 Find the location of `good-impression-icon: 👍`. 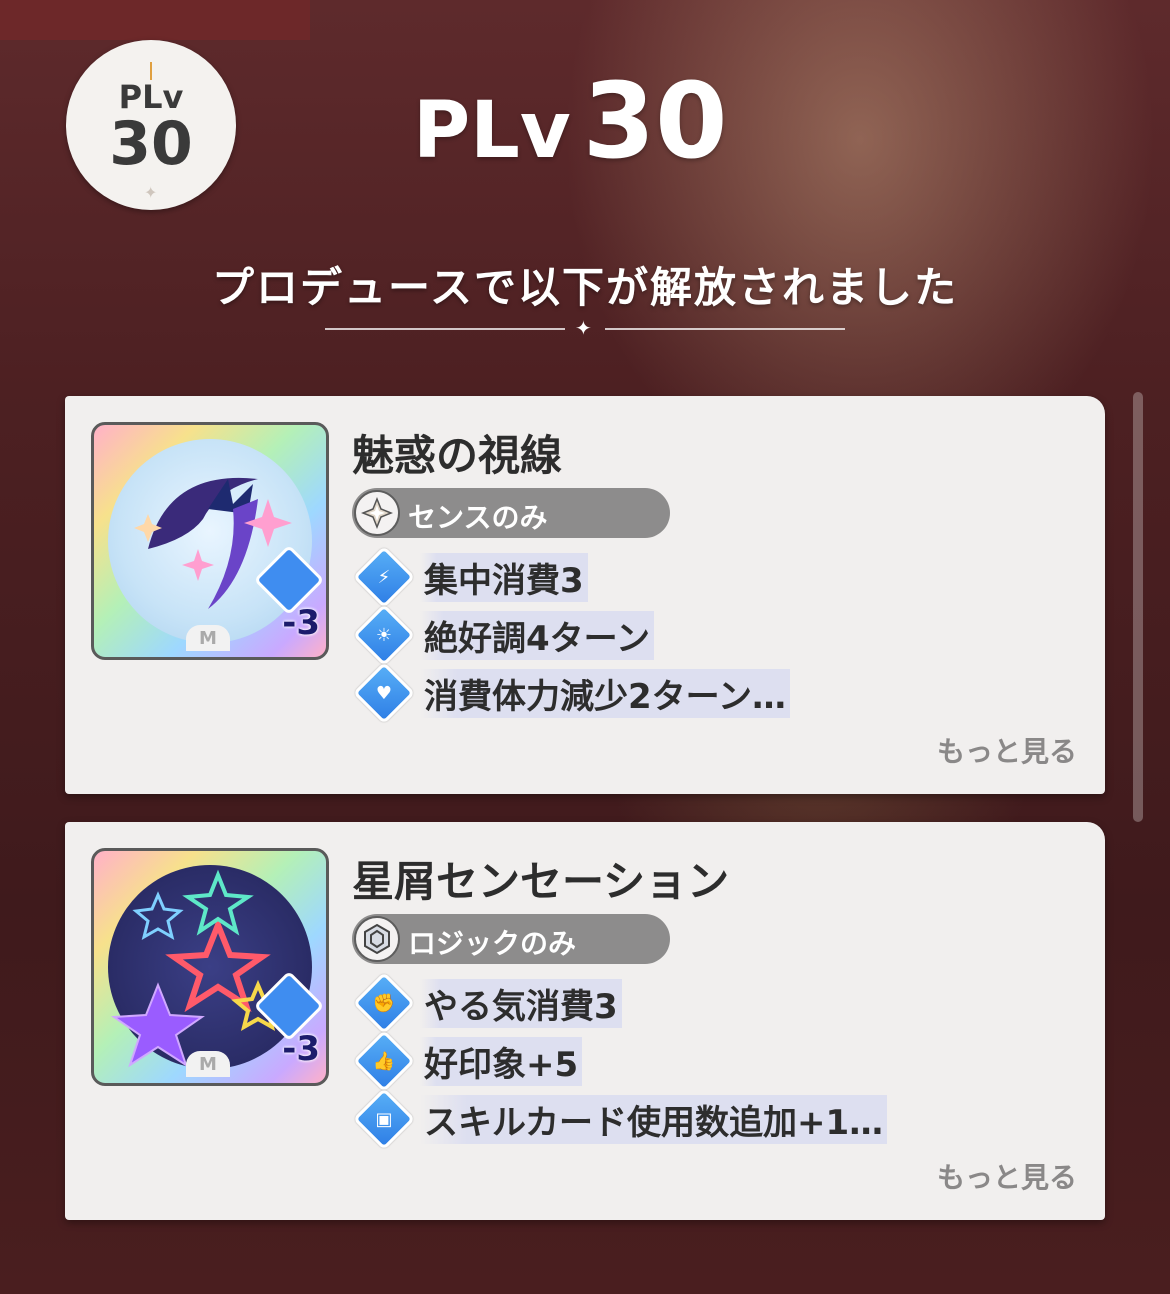

good-impression-icon: 👍 is located at coordinates (384, 1061).